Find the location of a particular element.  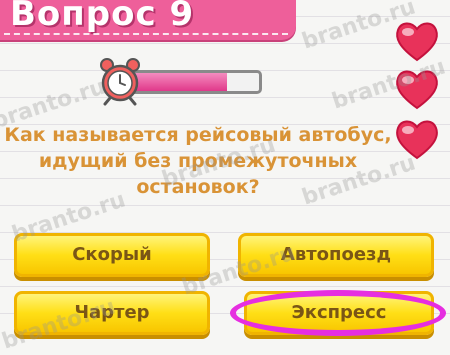

question-header: Вопрос 9 is located at coordinates (148, 20).